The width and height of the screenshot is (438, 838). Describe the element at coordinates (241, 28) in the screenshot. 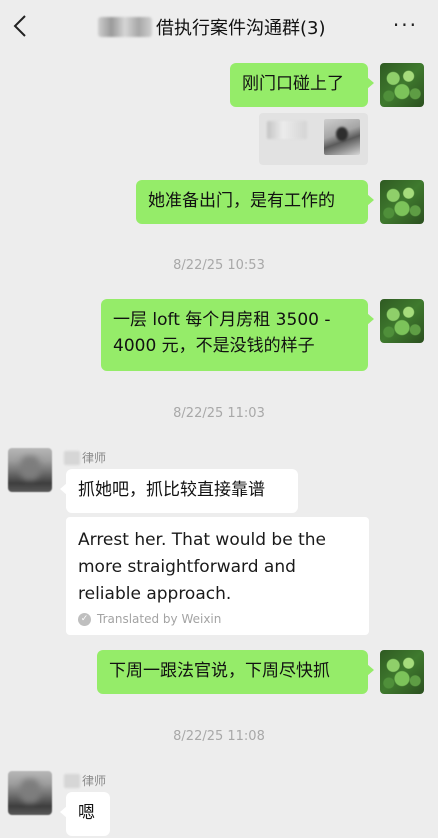

I see `chat-title: 借执行案件沟通群(3)` at that location.